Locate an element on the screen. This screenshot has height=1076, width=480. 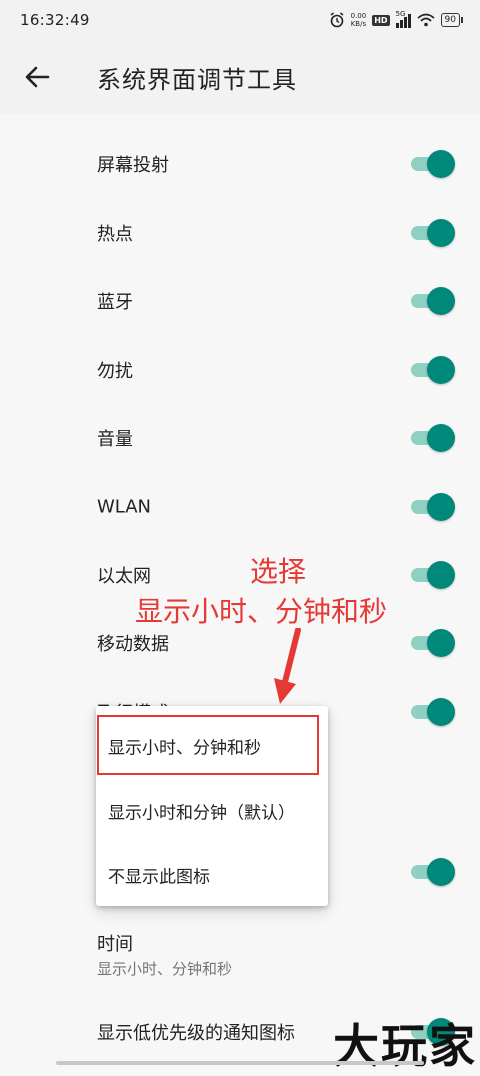
setting-label: WLAN is located at coordinates (124, 507).